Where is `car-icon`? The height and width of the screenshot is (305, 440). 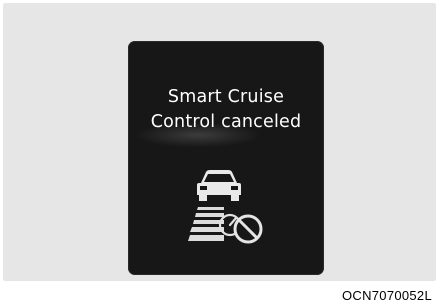 car-icon is located at coordinates (219, 185).